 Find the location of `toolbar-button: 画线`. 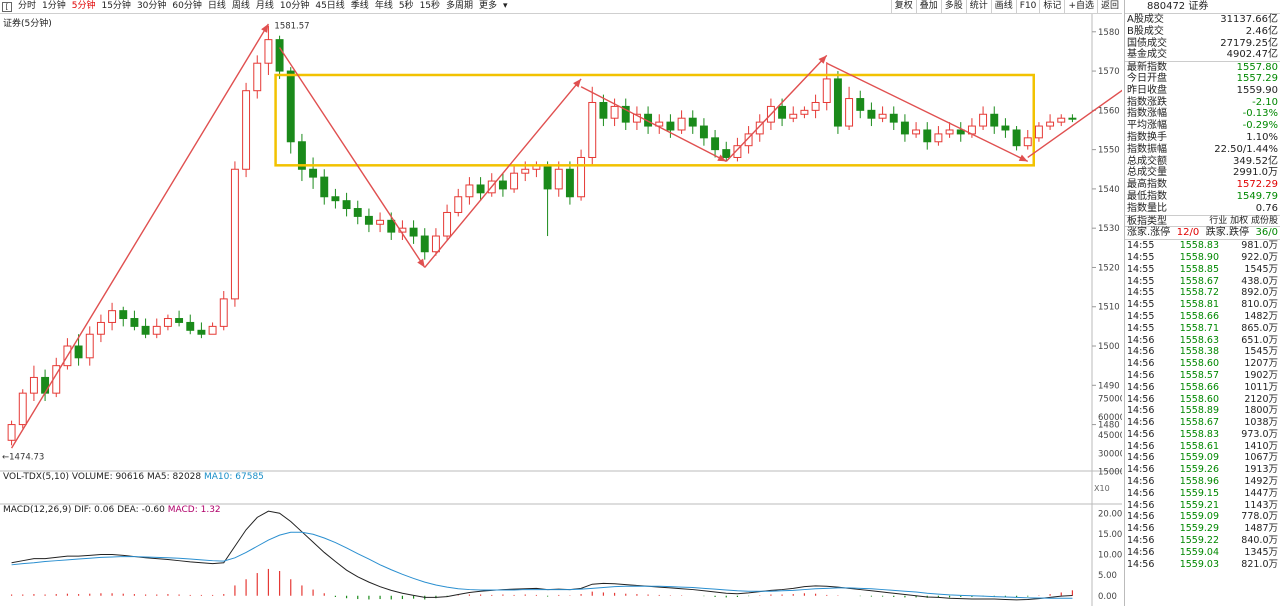

toolbar-button: 画线 is located at coordinates (1003, 7).